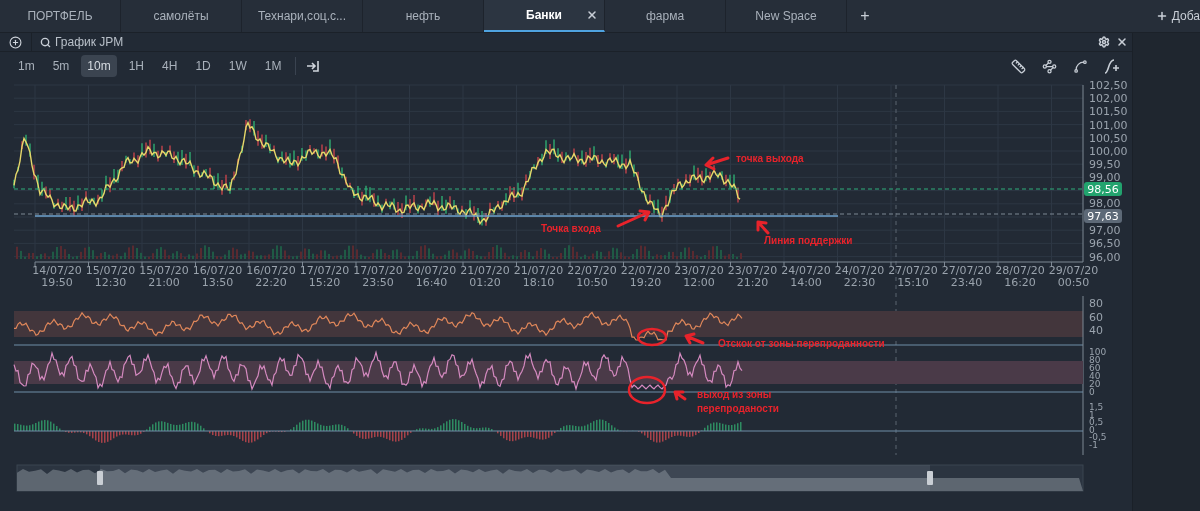 The image size is (1200, 511). I want to click on tab: ПОРТФЕЛЬ, so click(60, 16).